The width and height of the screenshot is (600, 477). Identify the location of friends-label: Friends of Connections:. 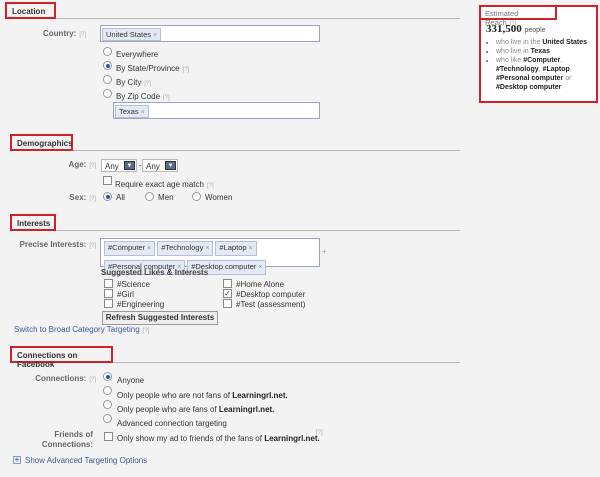
(67, 439).